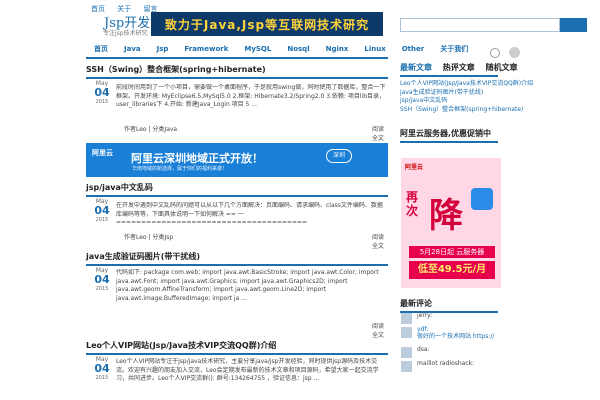  What do you see at coordinates (452, 270) in the screenshot?
I see `promo-price-line: 低至49.5元/月` at bounding box center [452, 270].